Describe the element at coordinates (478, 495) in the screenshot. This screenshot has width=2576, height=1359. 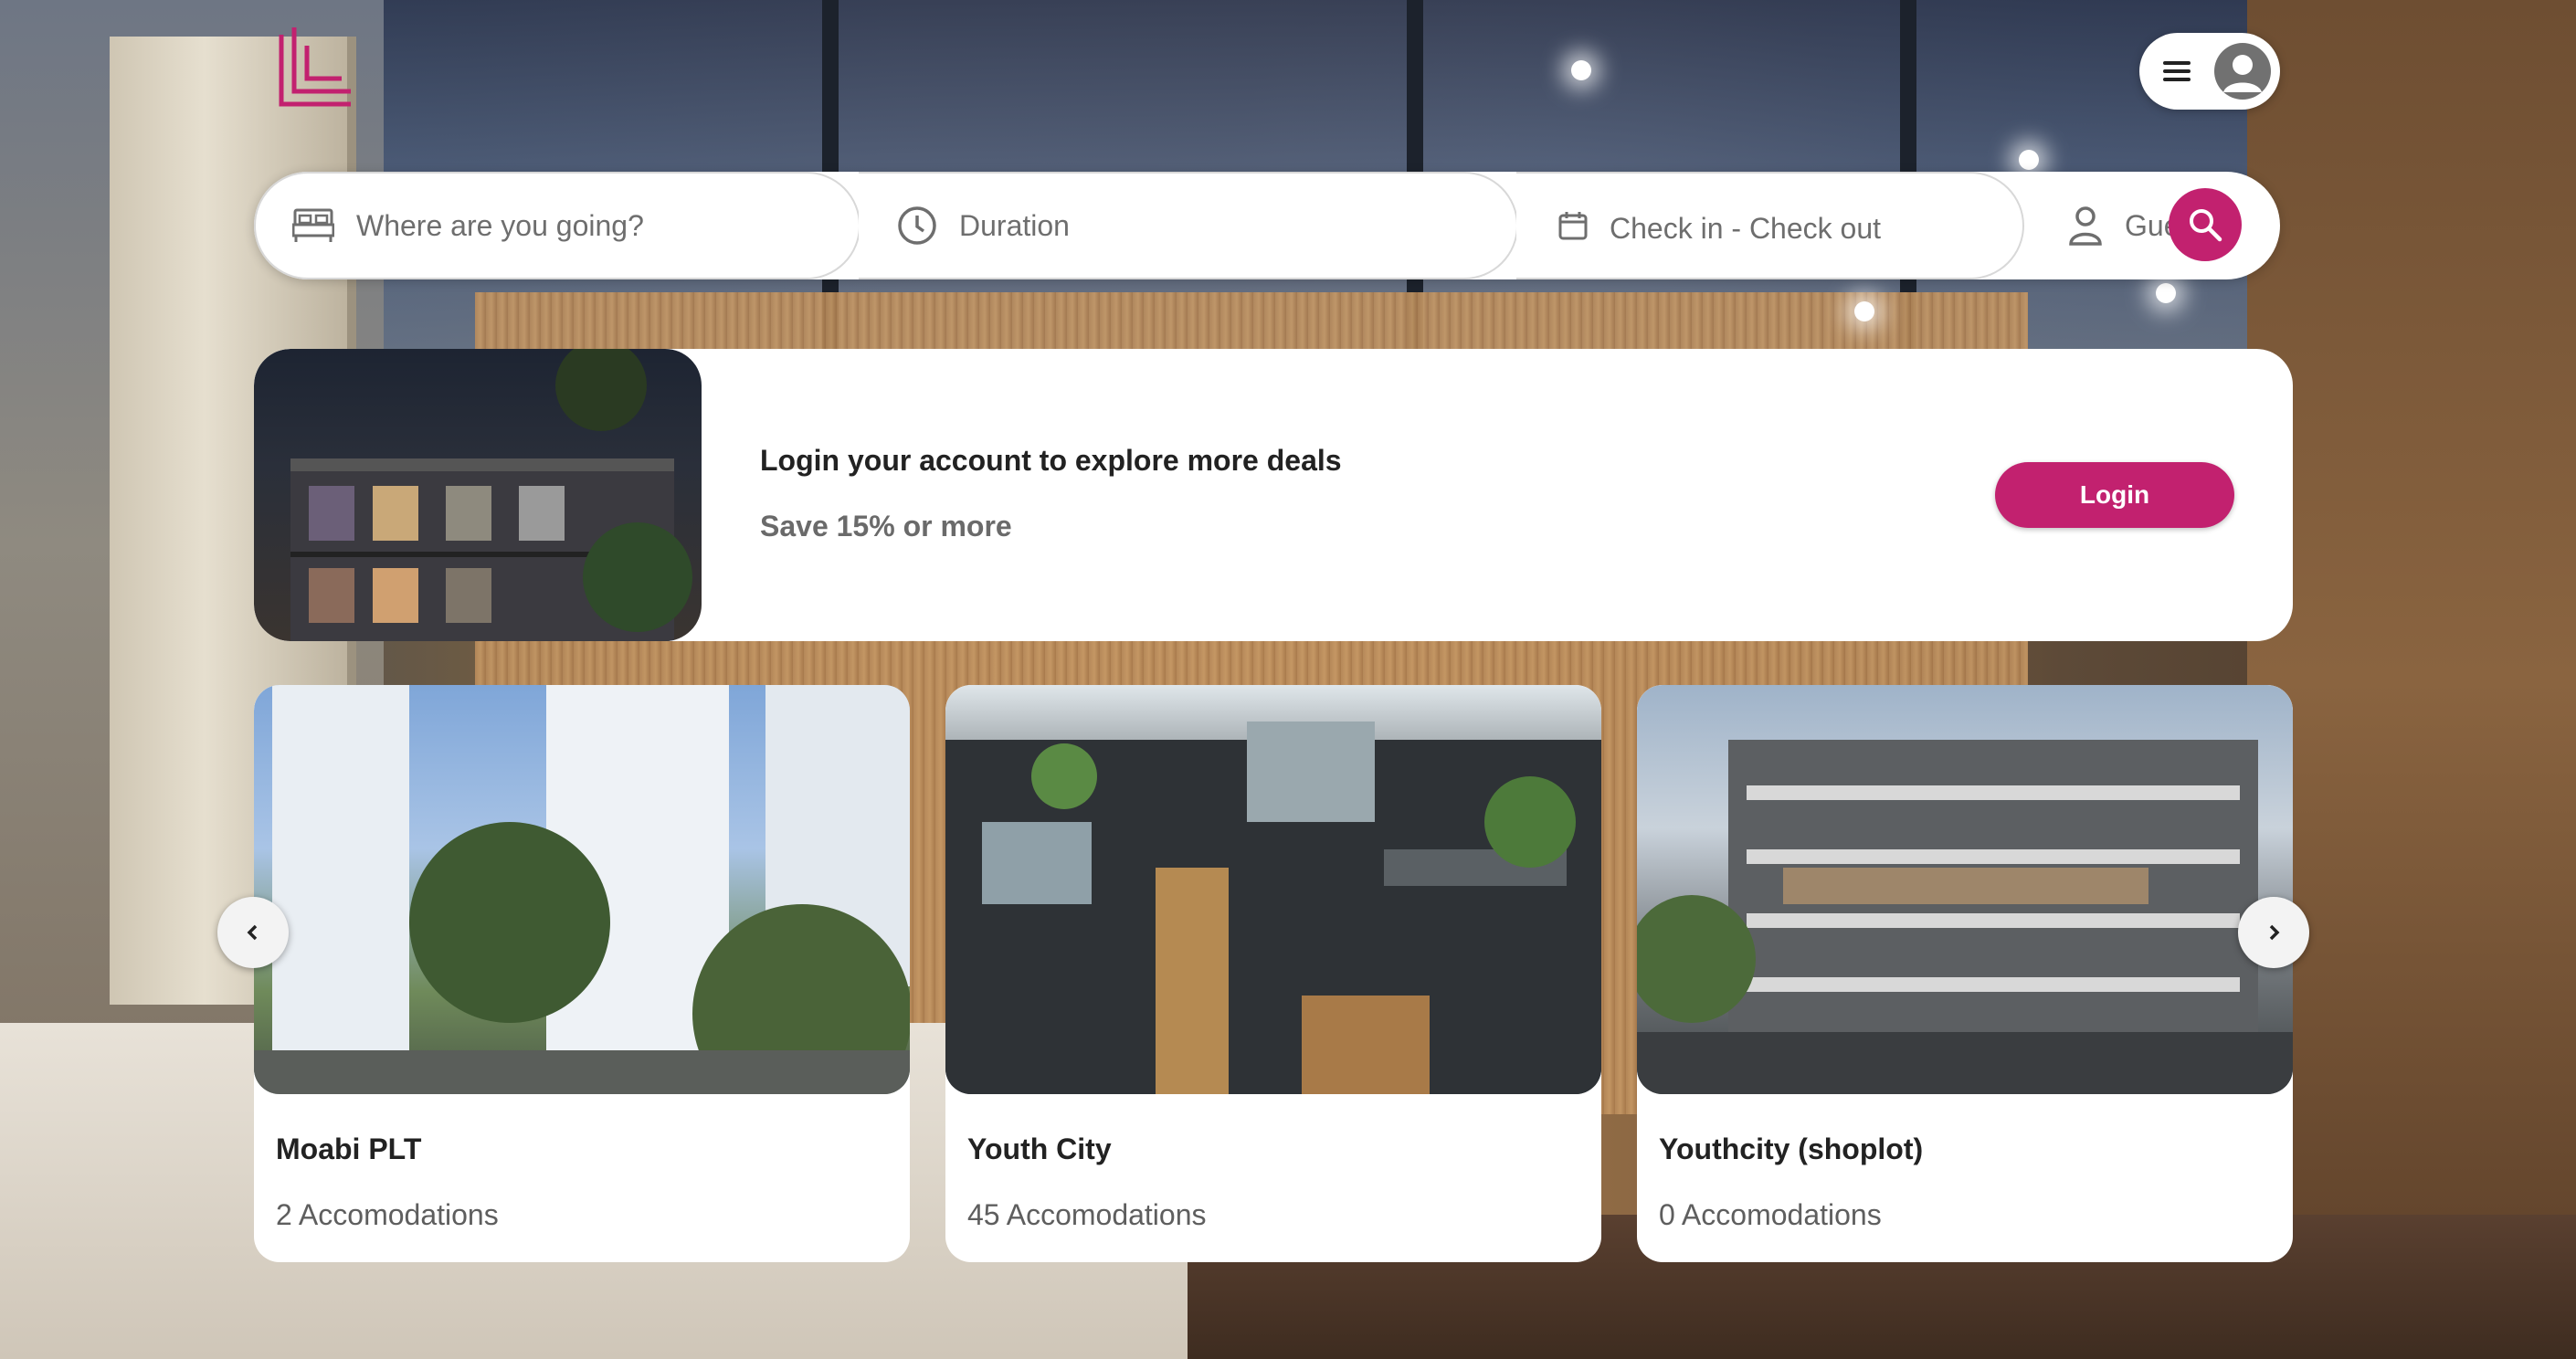
I see `promo-building-image` at that location.